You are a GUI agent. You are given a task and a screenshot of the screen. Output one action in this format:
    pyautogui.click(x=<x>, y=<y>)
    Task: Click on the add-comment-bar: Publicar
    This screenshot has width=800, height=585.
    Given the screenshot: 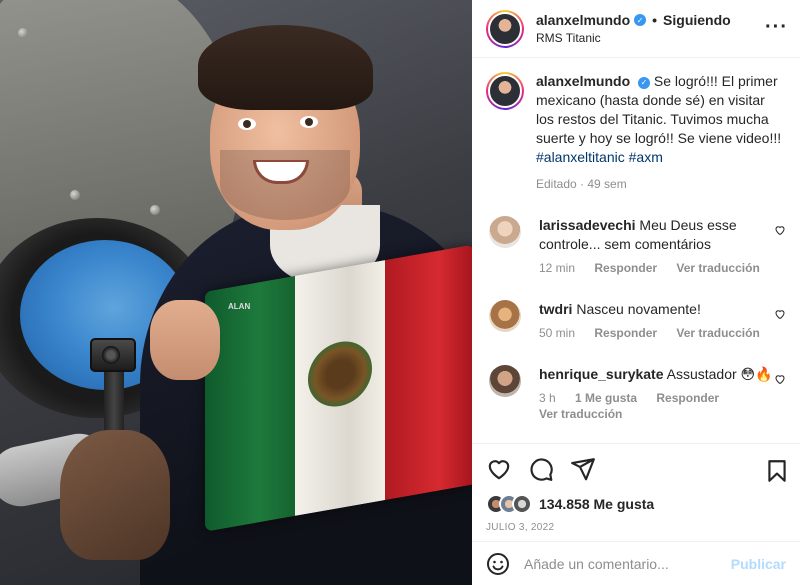 What is the action you would take?
    pyautogui.click(x=636, y=563)
    